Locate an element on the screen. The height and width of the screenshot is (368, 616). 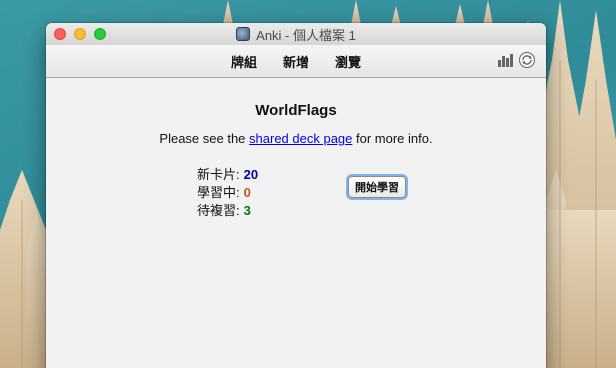
deck-title: WorldFlags is located at coordinates (296, 110).